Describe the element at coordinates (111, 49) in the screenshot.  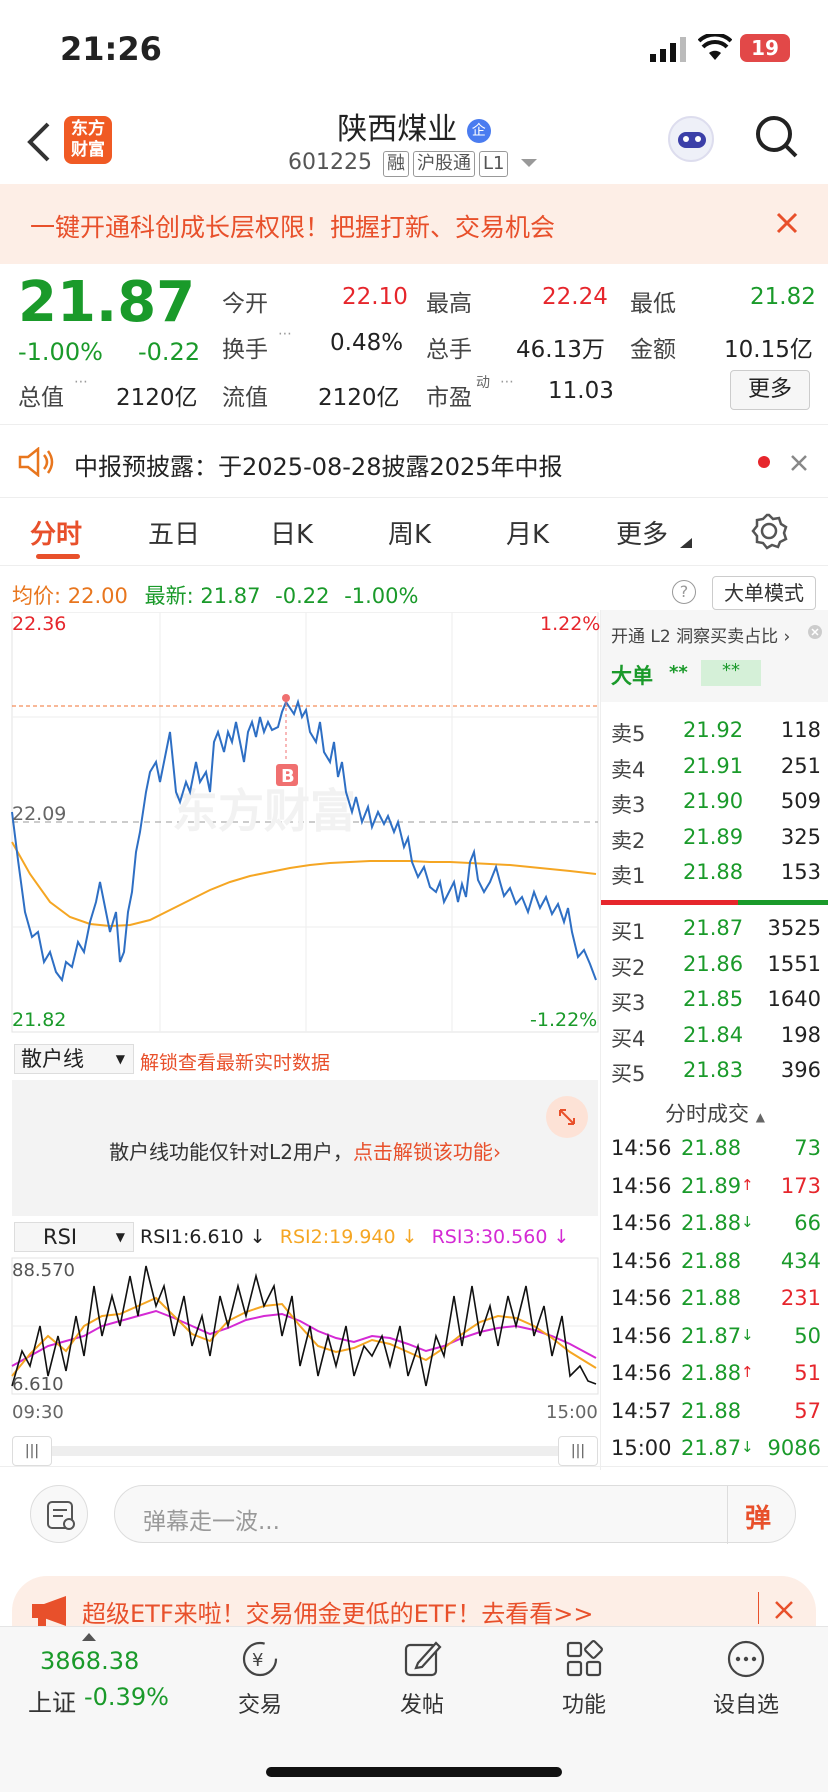
I see `status-time: 21:26` at that location.